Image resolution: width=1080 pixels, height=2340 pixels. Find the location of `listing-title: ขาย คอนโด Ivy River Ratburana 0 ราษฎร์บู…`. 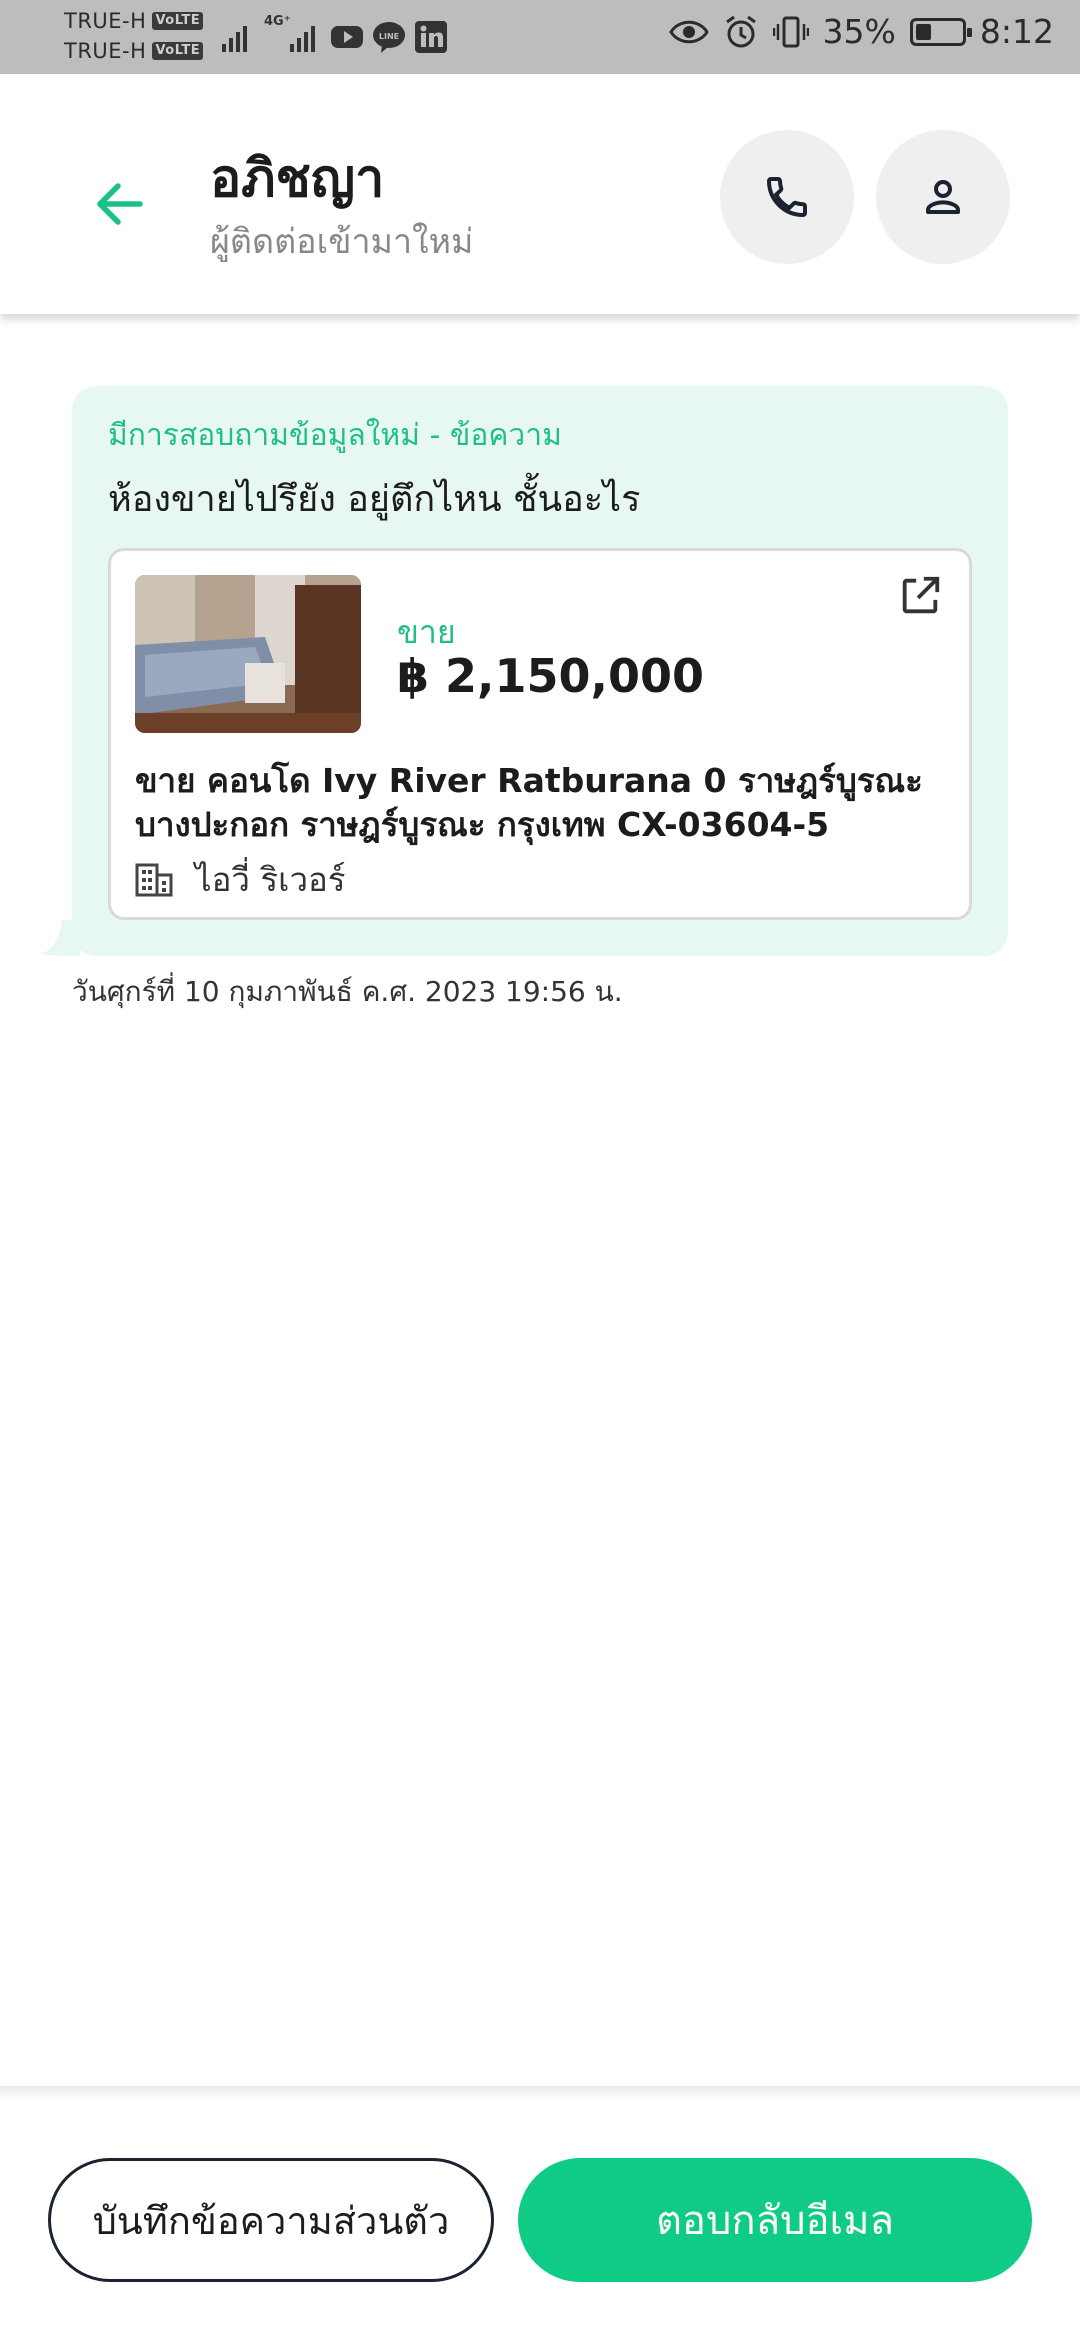

listing-title: ขาย คอนโด Ivy River Ratburana 0 ราษฎร์บู… is located at coordinates (529, 802).